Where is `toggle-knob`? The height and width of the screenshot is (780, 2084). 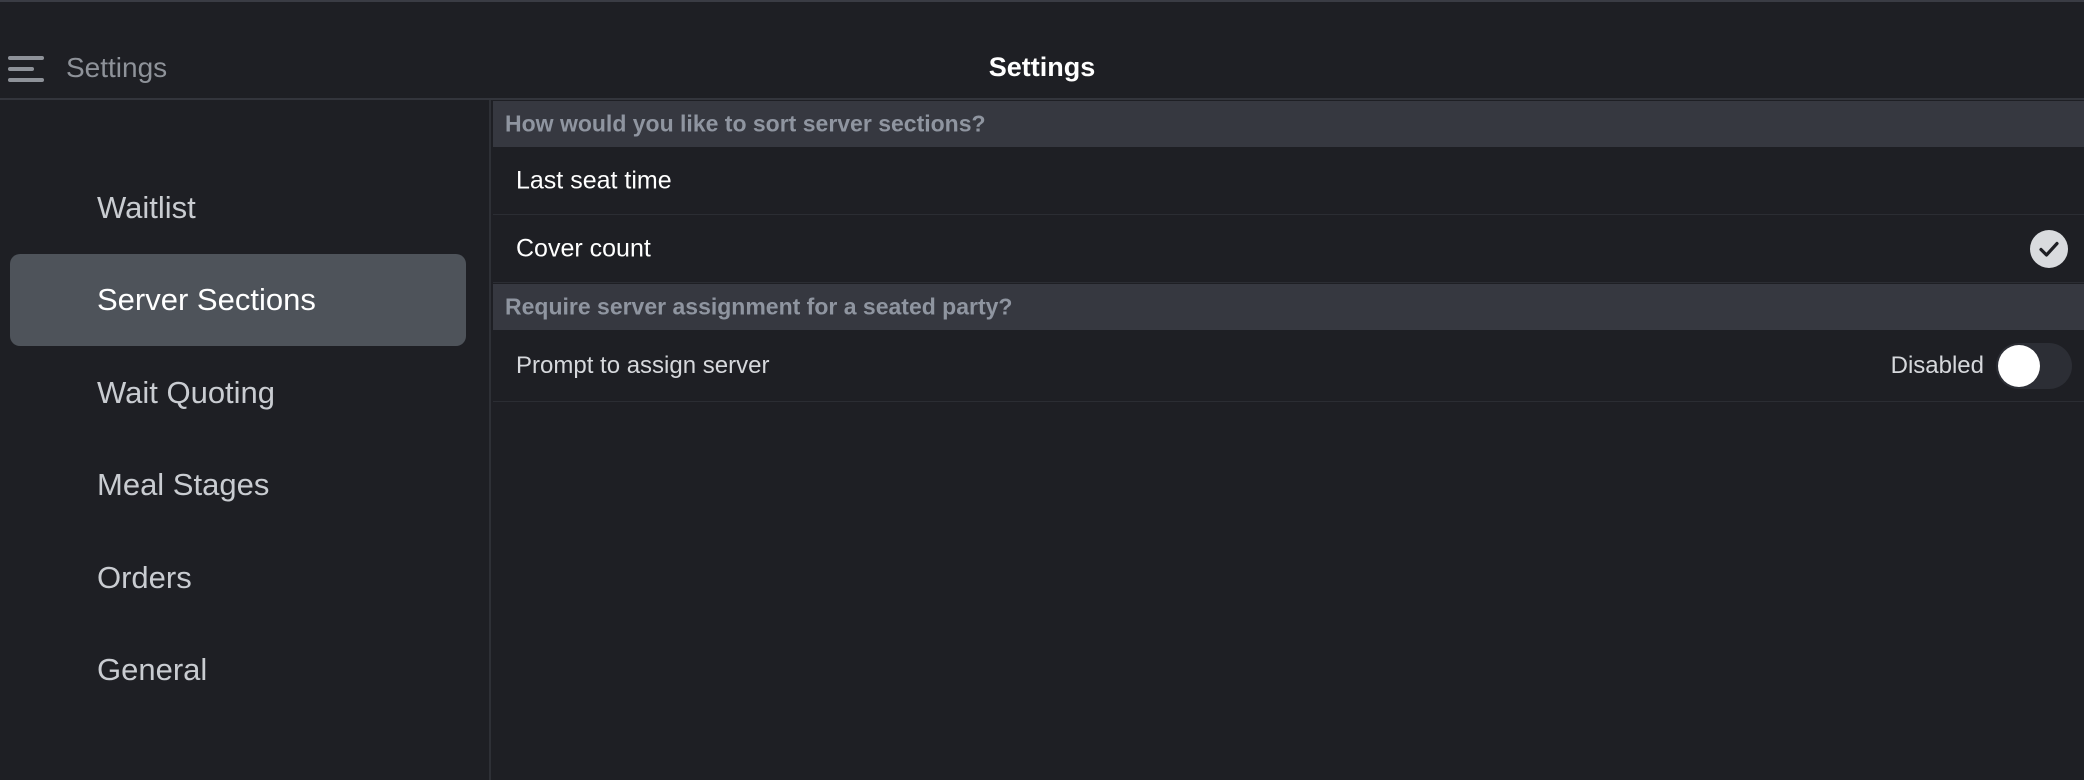
toggle-knob is located at coordinates (2019, 365).